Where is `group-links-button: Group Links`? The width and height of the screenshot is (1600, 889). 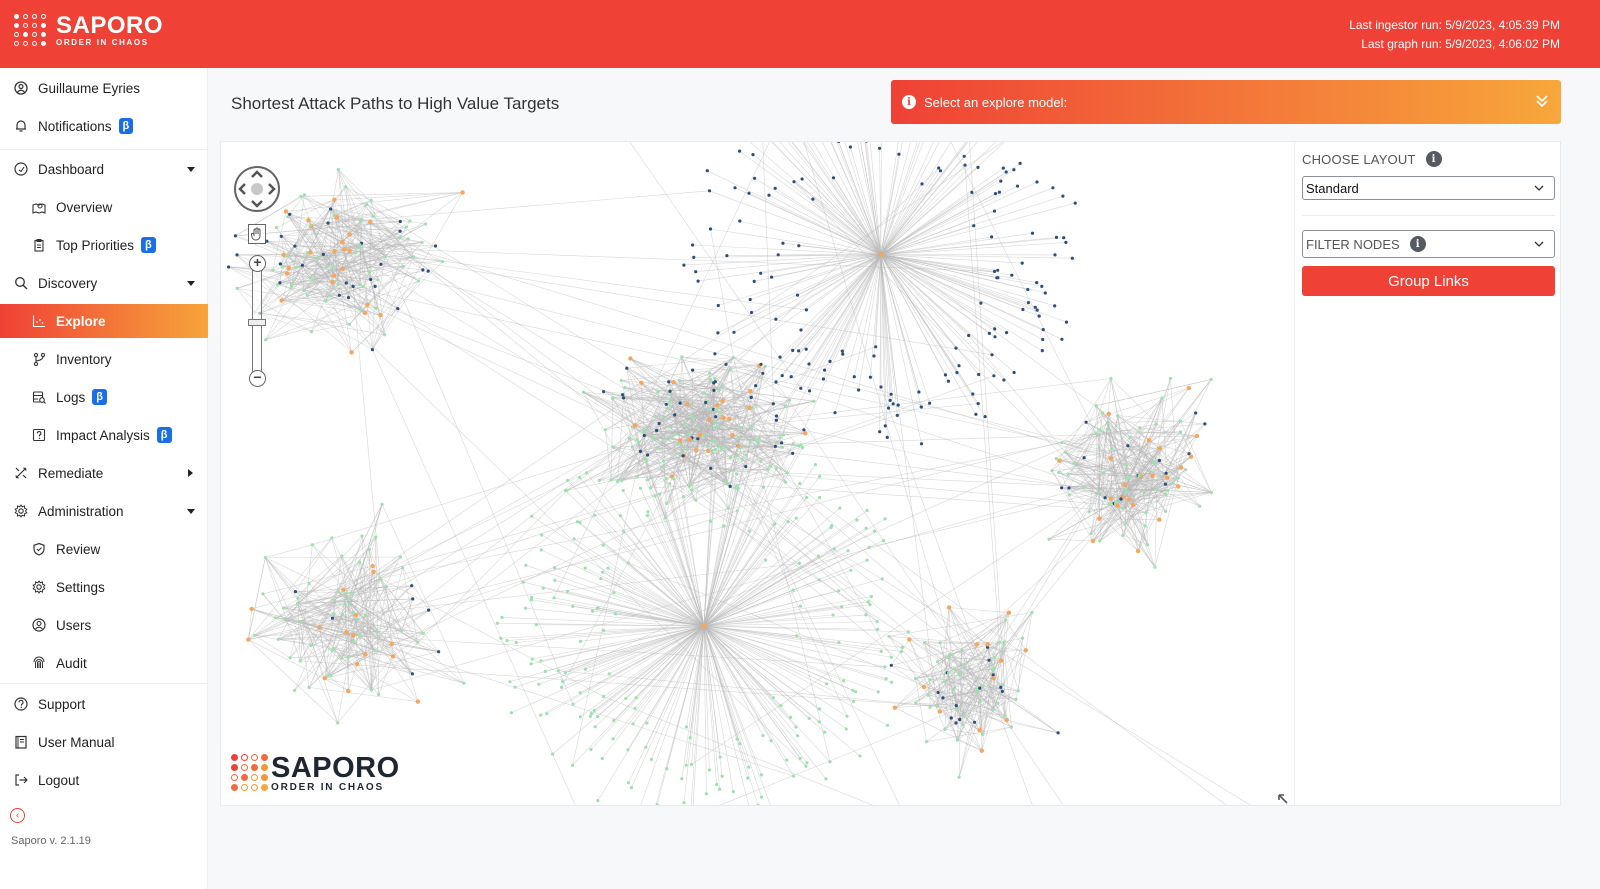 group-links-button: Group Links is located at coordinates (1428, 281).